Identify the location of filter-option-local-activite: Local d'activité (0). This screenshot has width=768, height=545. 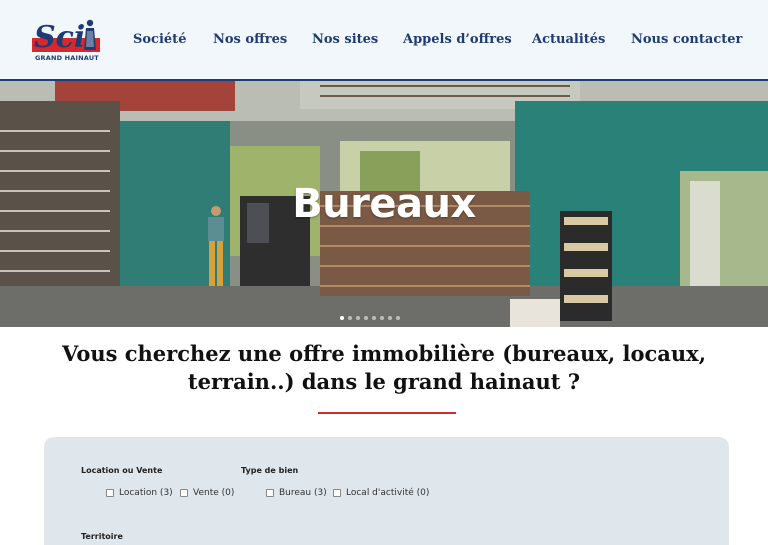
(381, 493).